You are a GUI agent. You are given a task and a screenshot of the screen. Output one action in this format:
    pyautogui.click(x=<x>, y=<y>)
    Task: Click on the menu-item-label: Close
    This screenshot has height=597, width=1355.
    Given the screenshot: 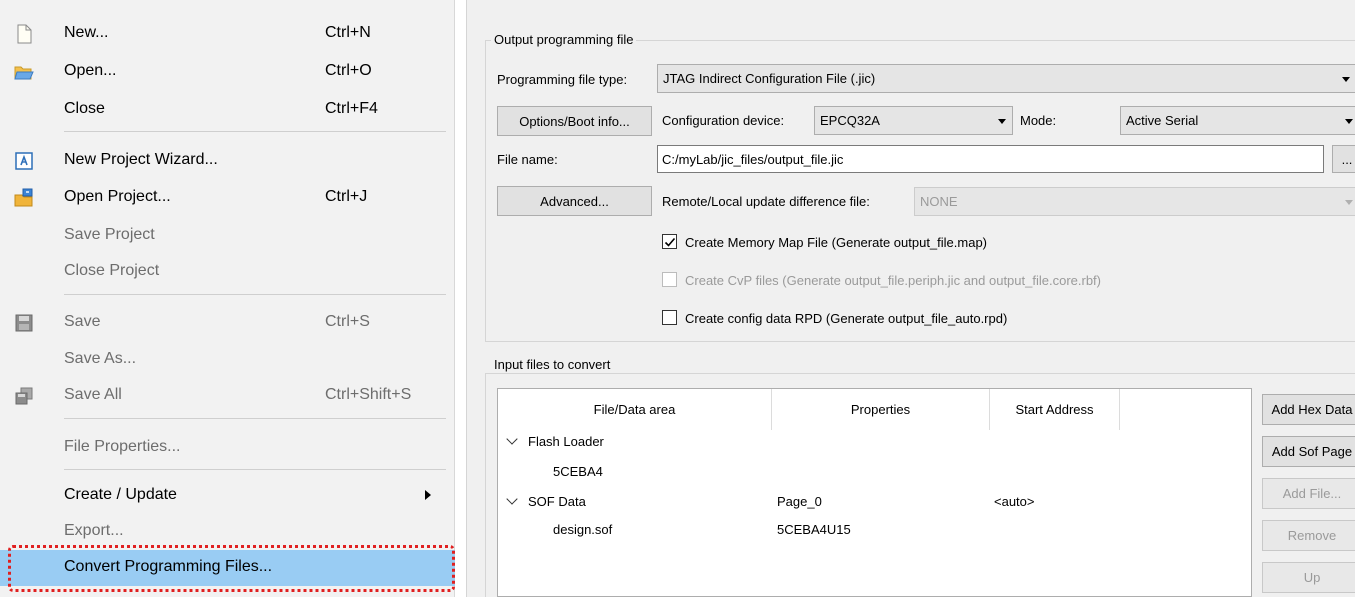 What is the action you would take?
    pyautogui.click(x=84, y=108)
    